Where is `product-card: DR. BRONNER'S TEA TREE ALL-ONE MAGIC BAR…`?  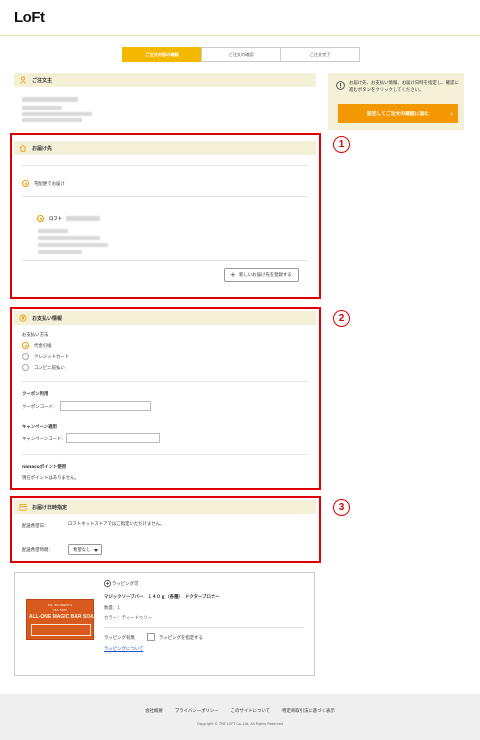
product-card: DR. BRONNER'S TEA TREE ALL-ONE MAGIC BAR… is located at coordinates (164, 624).